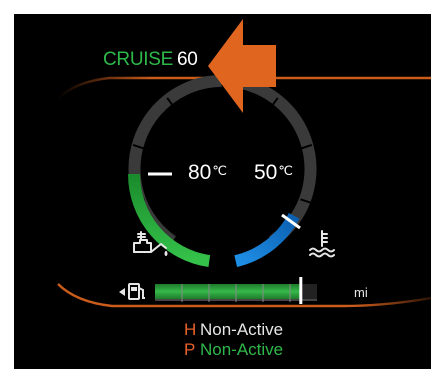 This screenshot has height=382, width=445. I want to click on coolant-temp-value: 50, so click(266, 172).